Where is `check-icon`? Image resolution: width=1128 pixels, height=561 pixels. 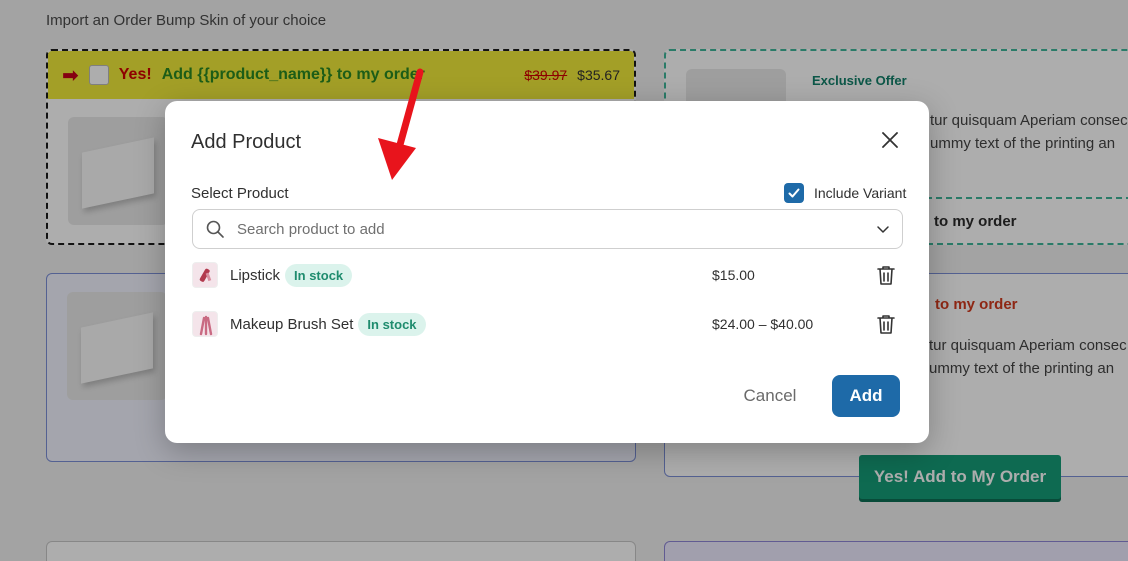 check-icon is located at coordinates (794, 193).